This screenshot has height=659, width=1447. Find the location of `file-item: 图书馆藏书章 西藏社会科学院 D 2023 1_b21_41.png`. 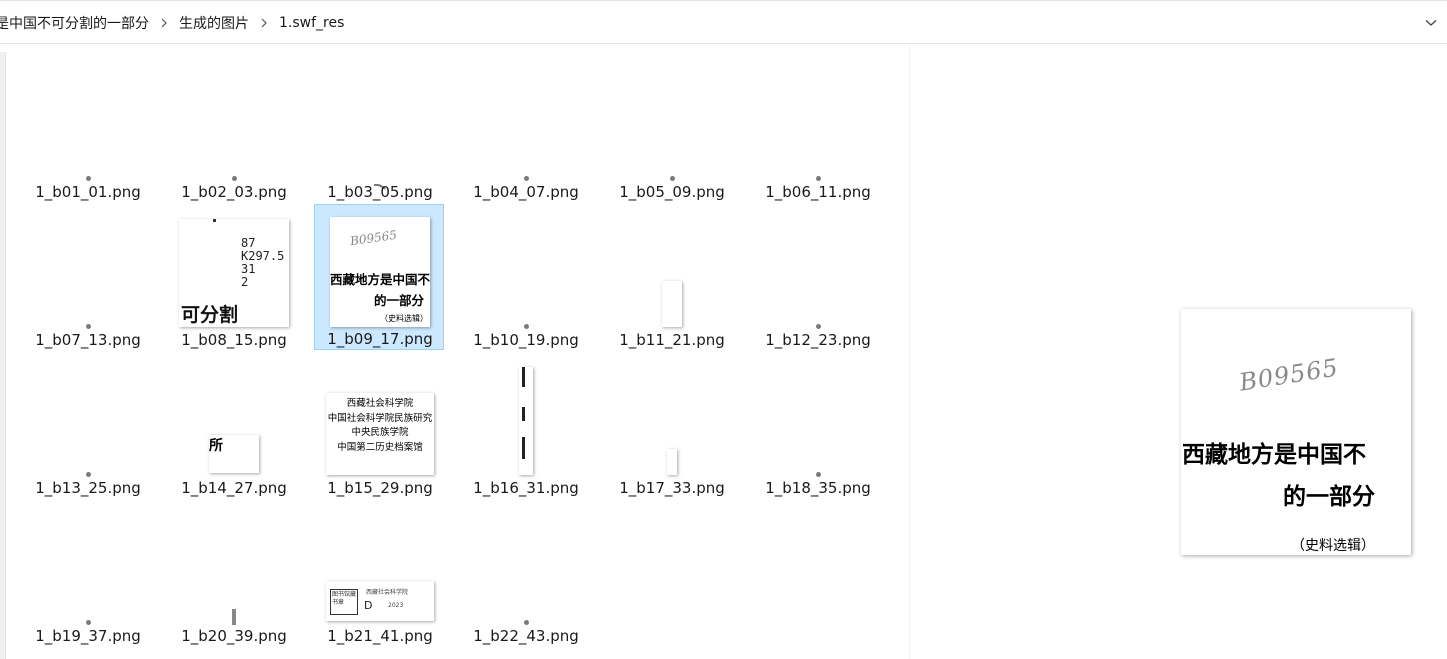

file-item: 图书馆藏书章 西藏社会科学院 D 2023 1_b21_41.png is located at coordinates (380, 574).